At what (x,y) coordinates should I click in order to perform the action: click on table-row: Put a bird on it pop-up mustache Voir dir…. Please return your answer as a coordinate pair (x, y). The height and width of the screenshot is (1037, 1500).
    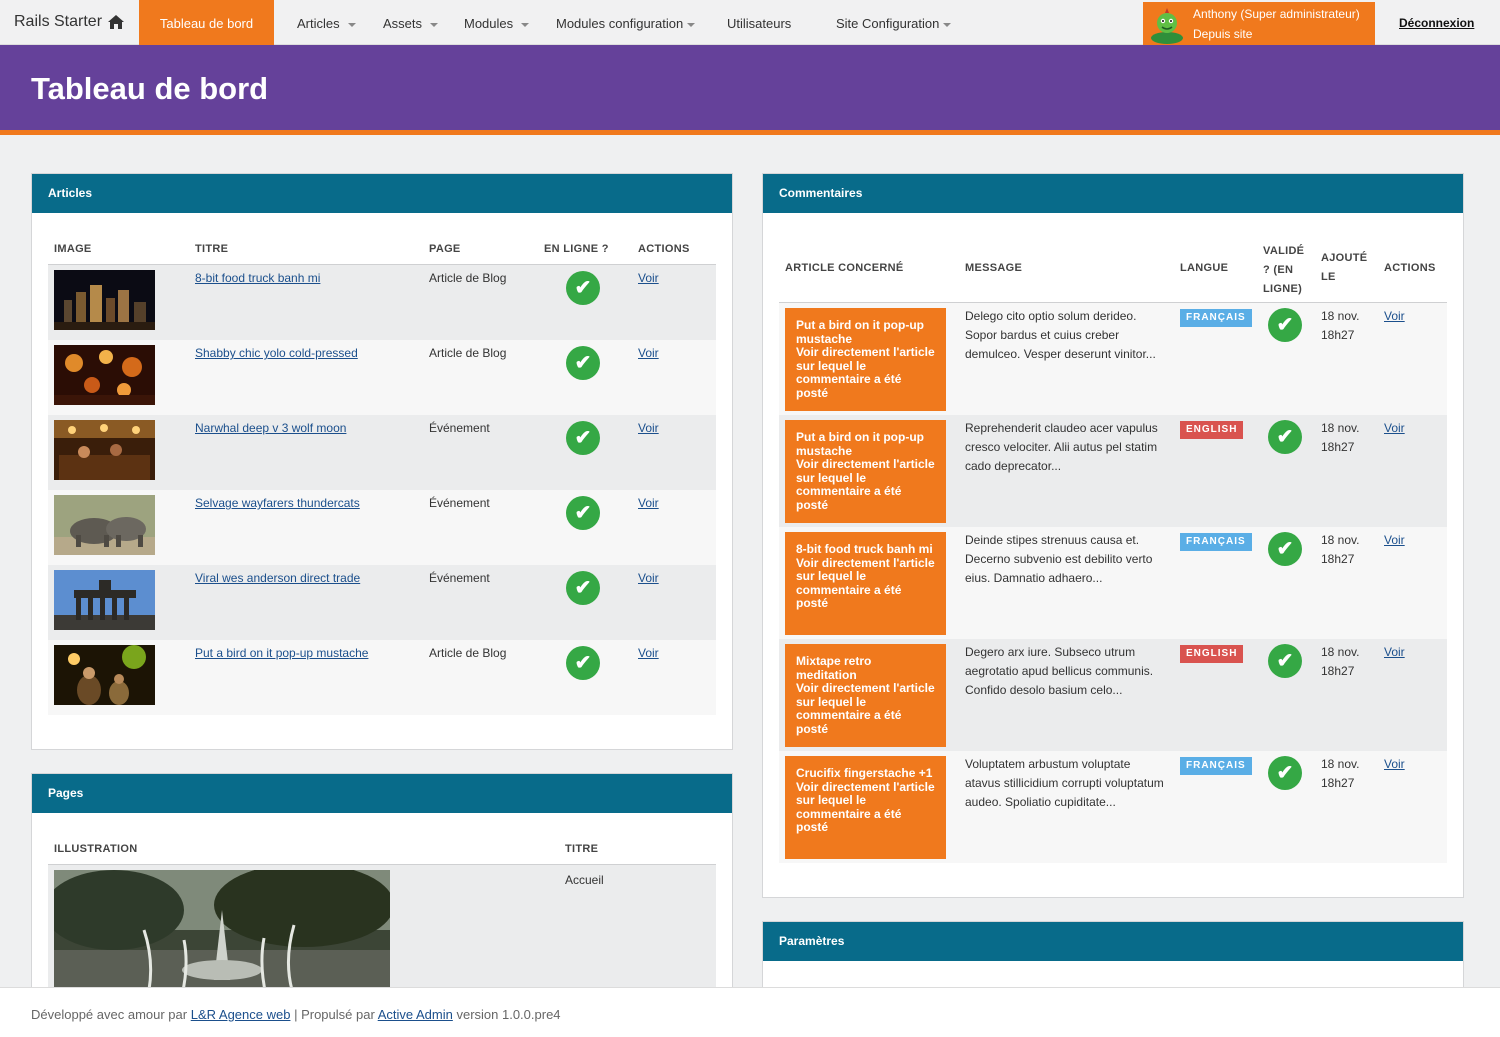
    Looking at the image, I should click on (1113, 359).